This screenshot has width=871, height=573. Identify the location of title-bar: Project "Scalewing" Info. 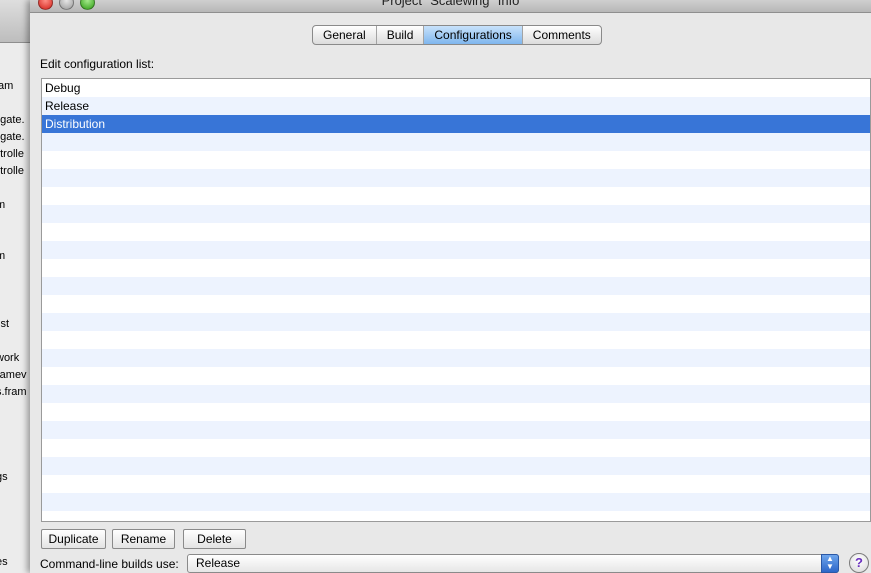
(450, 6).